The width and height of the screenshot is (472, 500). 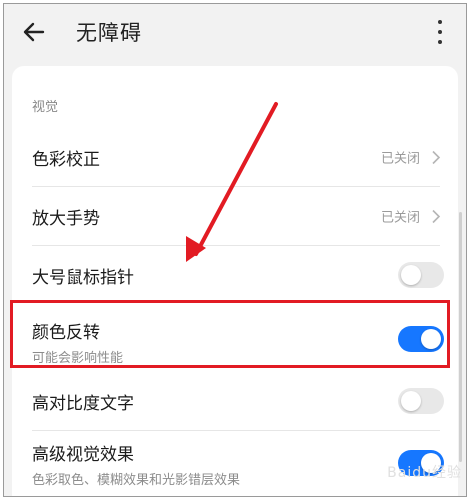 I want to click on section-label: 视觉, so click(x=45, y=107).